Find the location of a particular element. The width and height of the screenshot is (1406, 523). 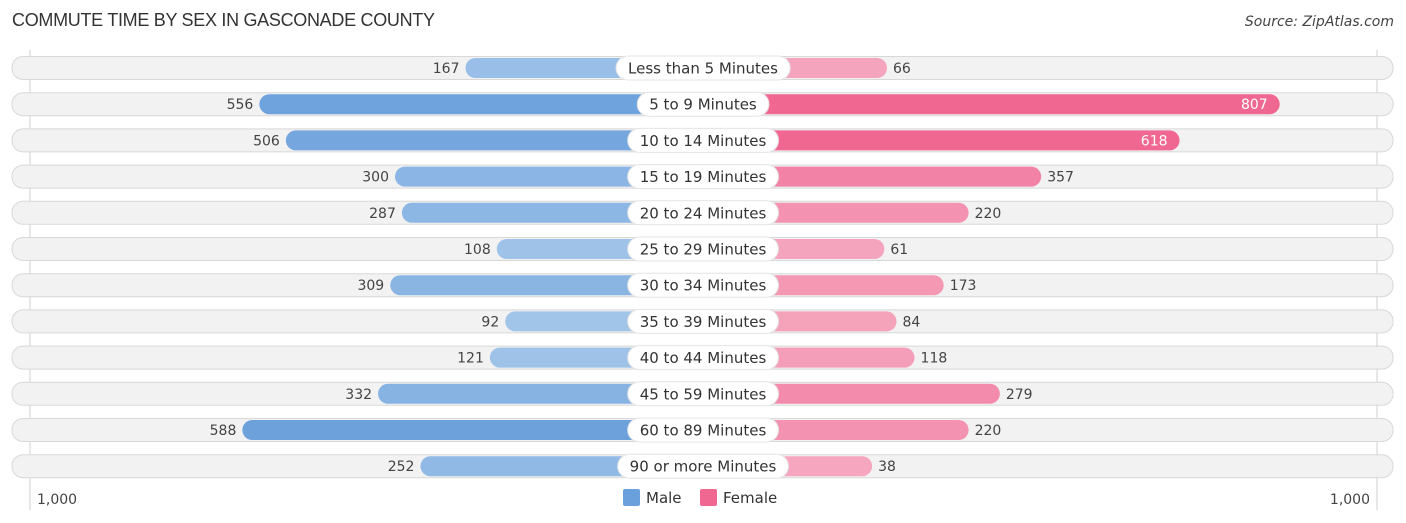

category-label: 90 or more Minutes is located at coordinates (703, 467).